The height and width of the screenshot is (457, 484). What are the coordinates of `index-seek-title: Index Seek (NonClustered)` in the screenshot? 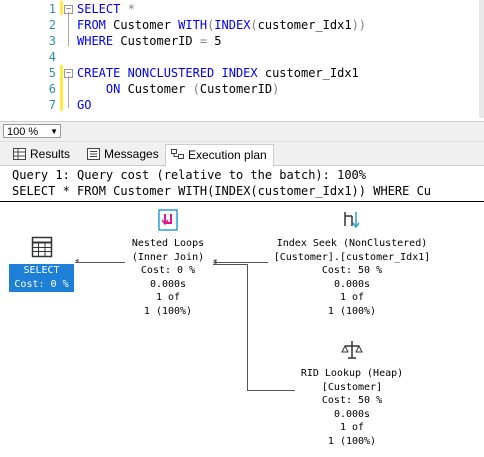 It's located at (352, 243).